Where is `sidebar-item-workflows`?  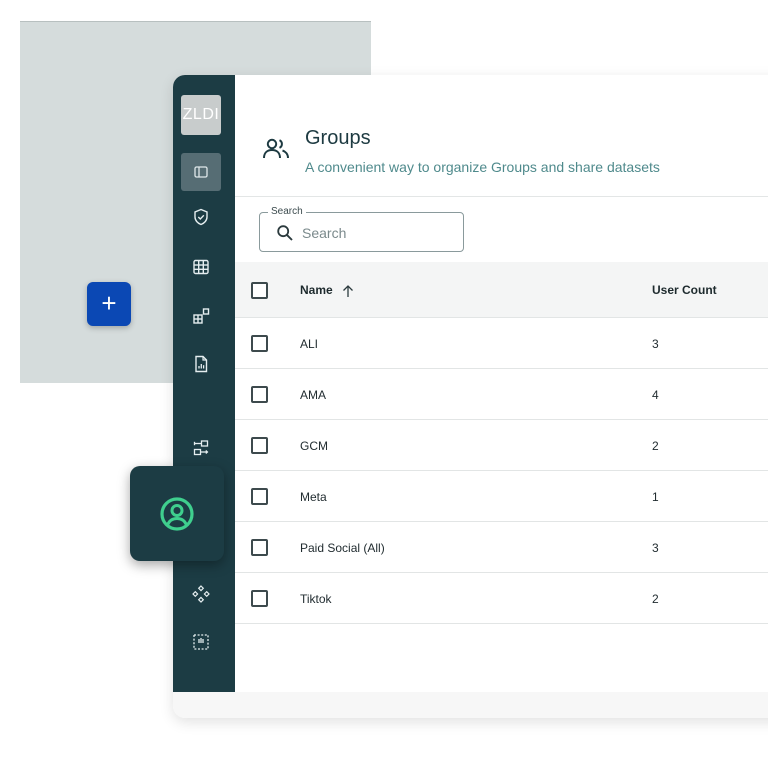 sidebar-item-workflows is located at coordinates (201, 448).